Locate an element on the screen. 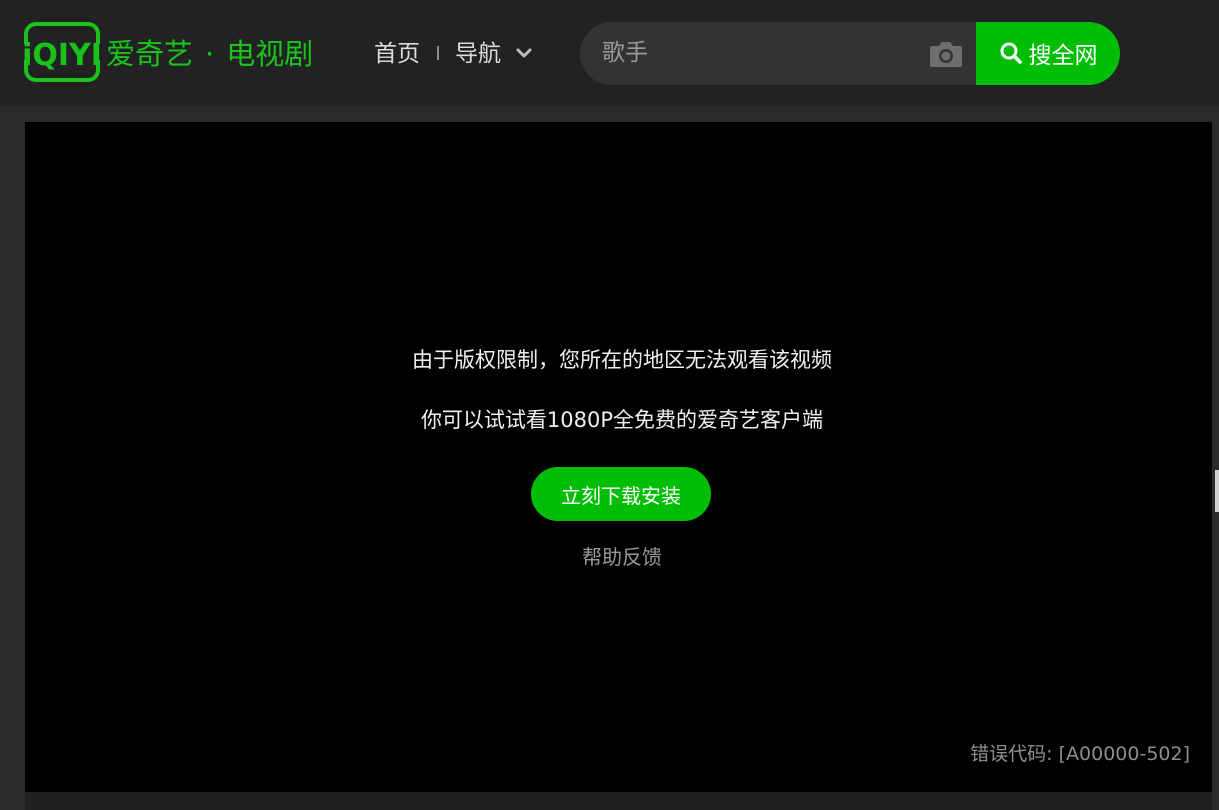 Image resolution: width=1219 pixels, height=810 pixels. download-install-button: 立刻下载安装 is located at coordinates (621, 494).